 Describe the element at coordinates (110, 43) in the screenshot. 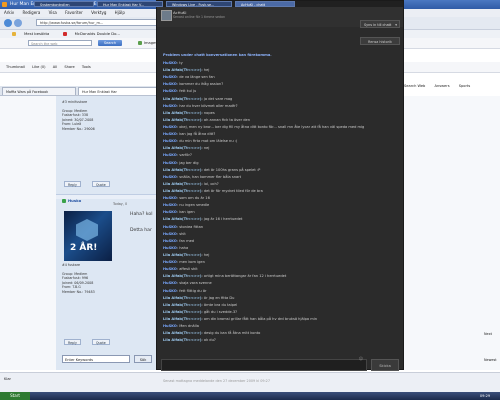

I see `search-button: Search` at that location.